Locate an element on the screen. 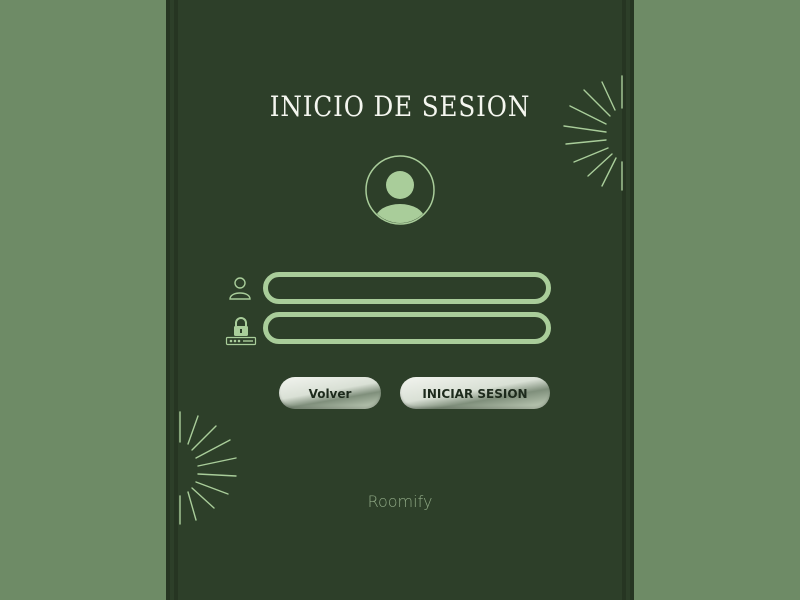 The width and height of the screenshot is (800, 600). user-icon is located at coordinates (240, 288).